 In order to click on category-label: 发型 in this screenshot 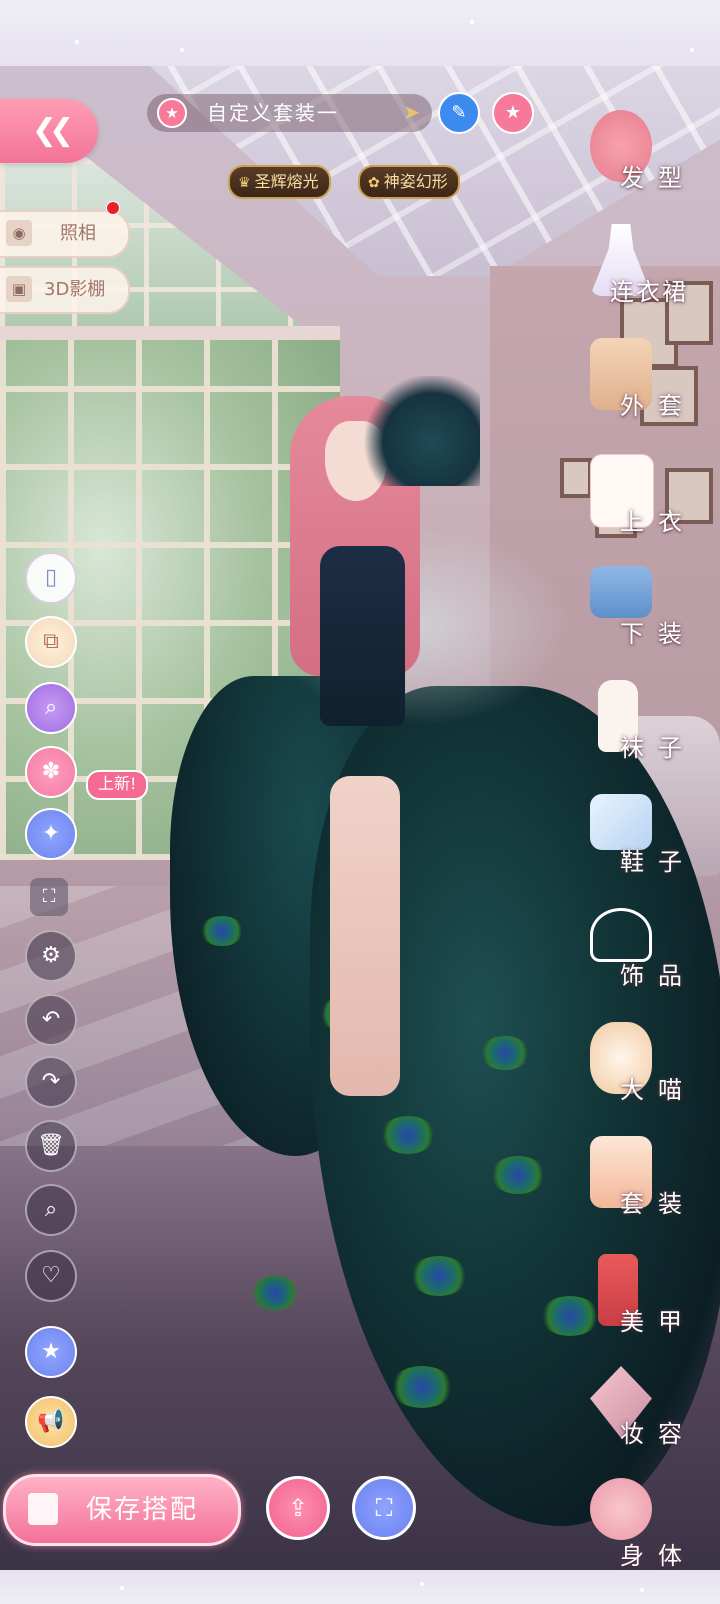, I will do `click(658, 178)`.